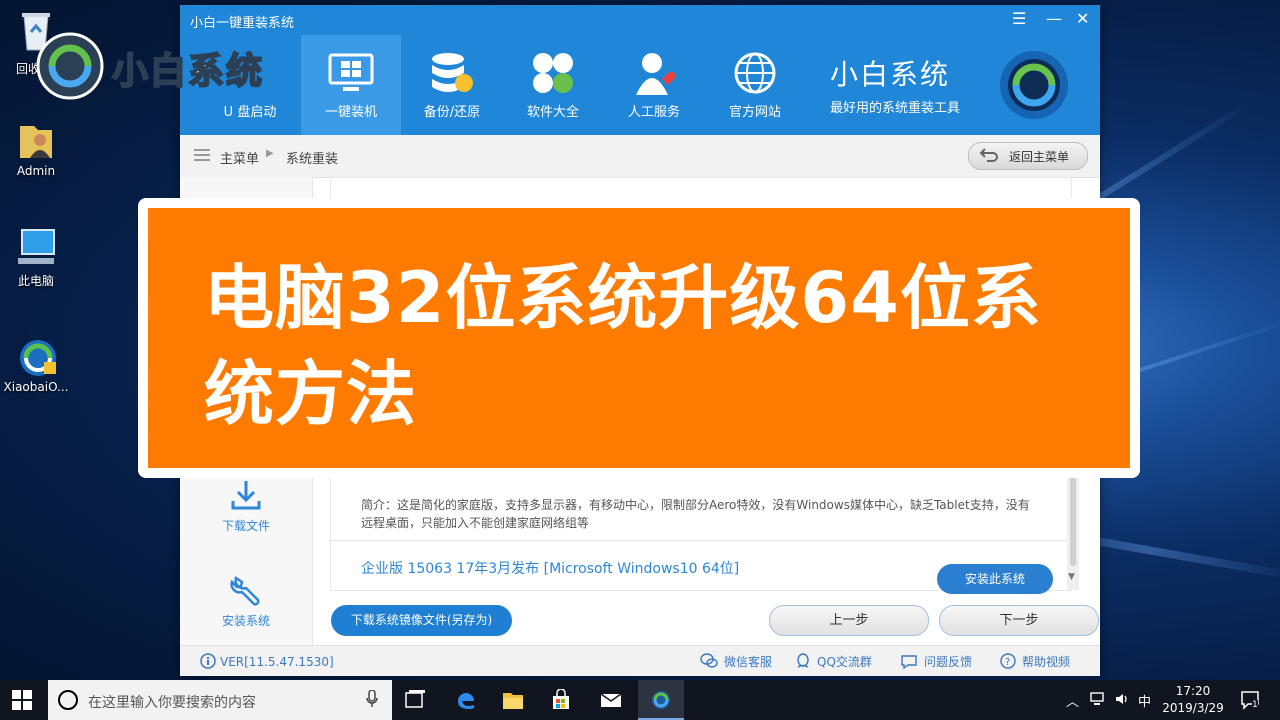 The height and width of the screenshot is (720, 1280). Describe the element at coordinates (748, 662) in the screenshot. I see `status-link-label: 微信客服` at that location.